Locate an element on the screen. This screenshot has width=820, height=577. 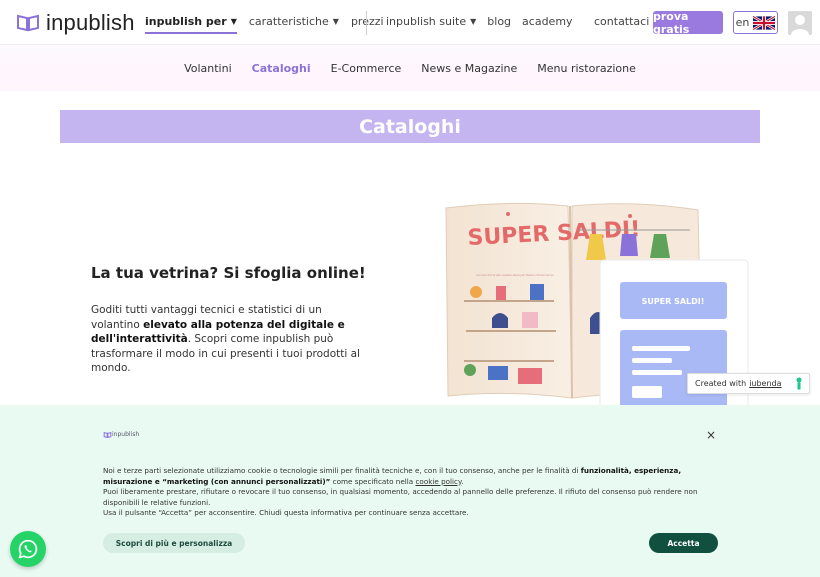
accept-cookies-button: Accetta is located at coordinates (683, 543).